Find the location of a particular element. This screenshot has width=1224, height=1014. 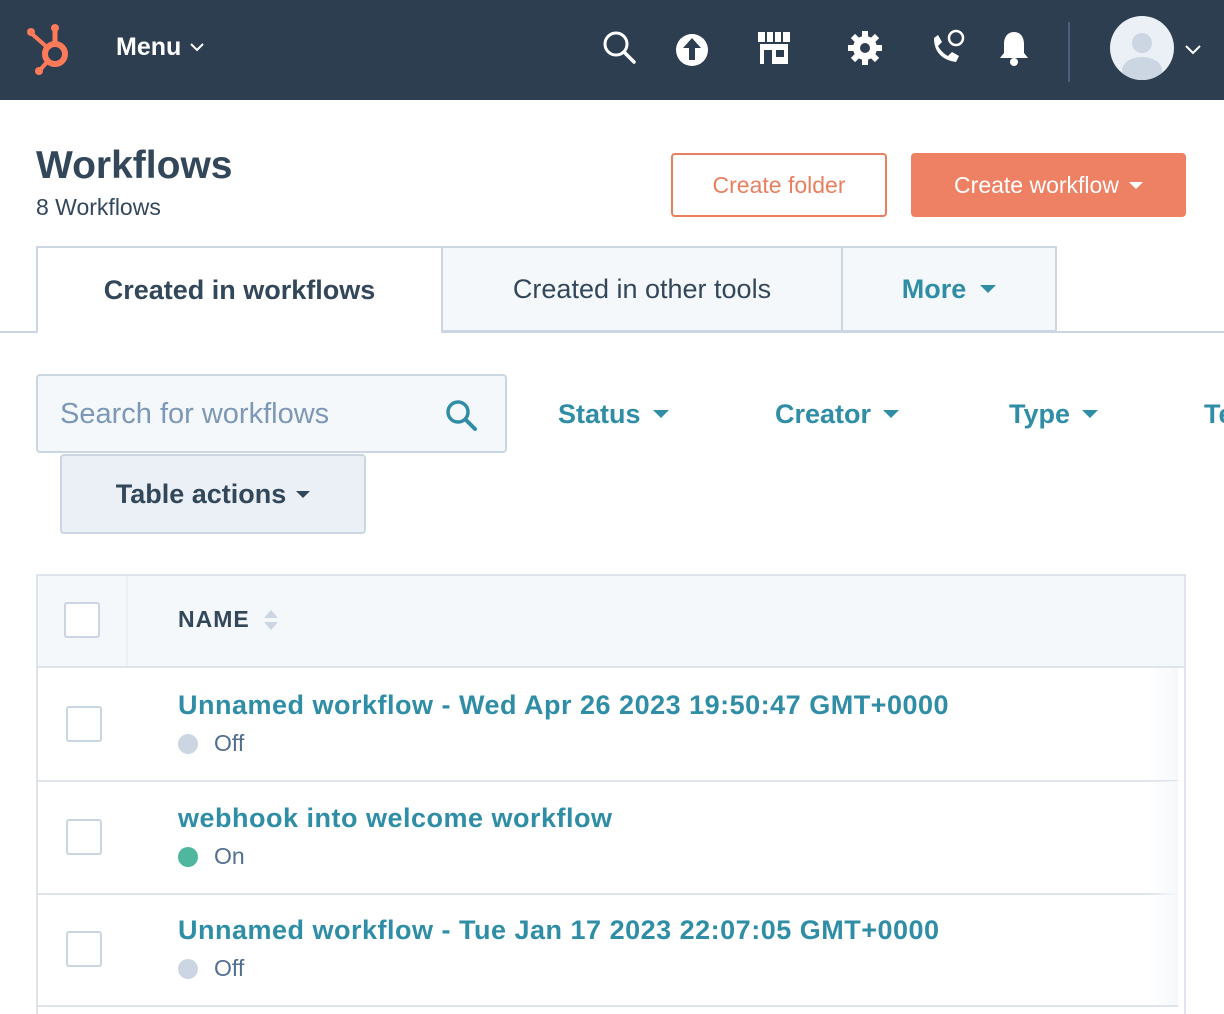

create-folder-label: Create folder is located at coordinates (779, 184).